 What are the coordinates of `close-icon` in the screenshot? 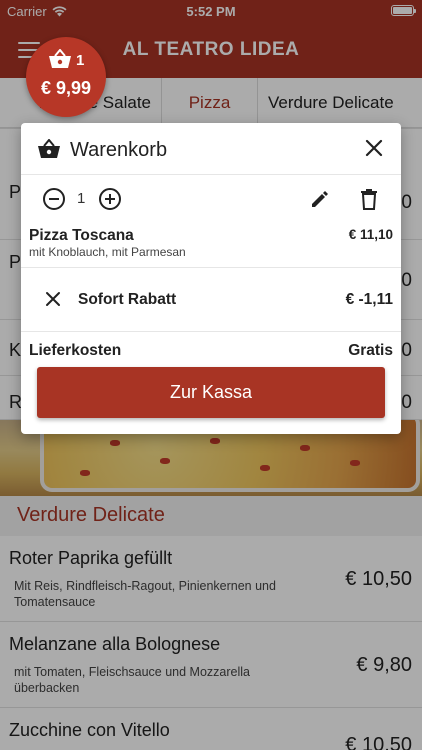 It's located at (374, 148).